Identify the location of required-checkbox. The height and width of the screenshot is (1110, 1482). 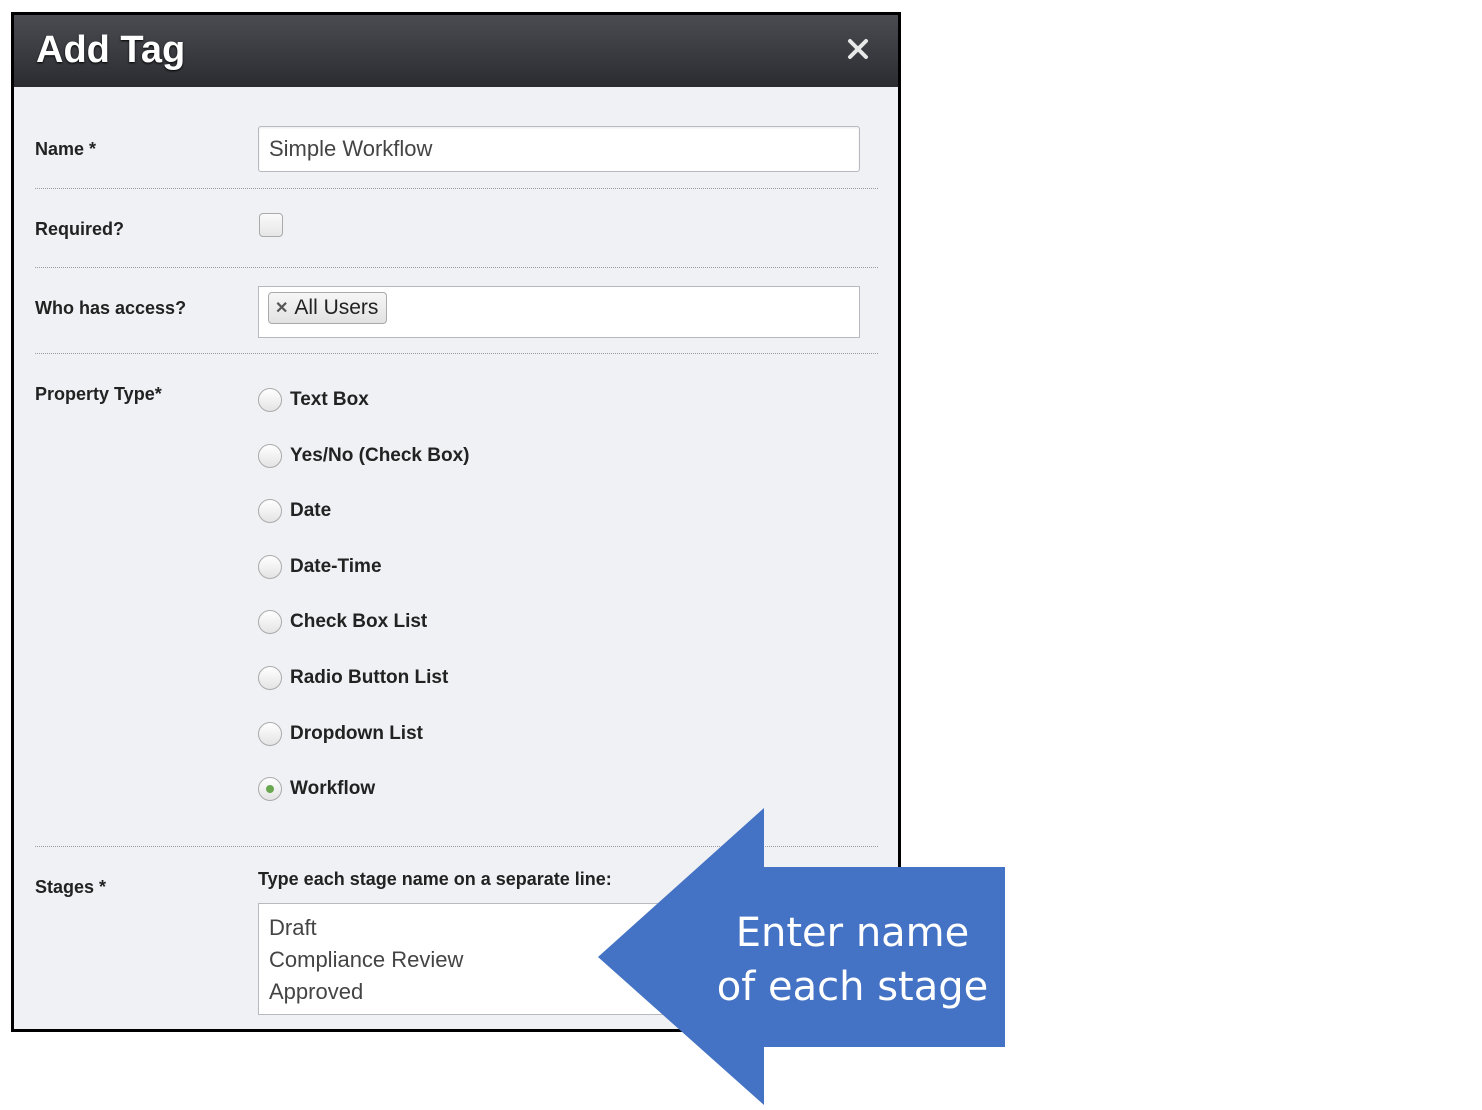
(271, 225).